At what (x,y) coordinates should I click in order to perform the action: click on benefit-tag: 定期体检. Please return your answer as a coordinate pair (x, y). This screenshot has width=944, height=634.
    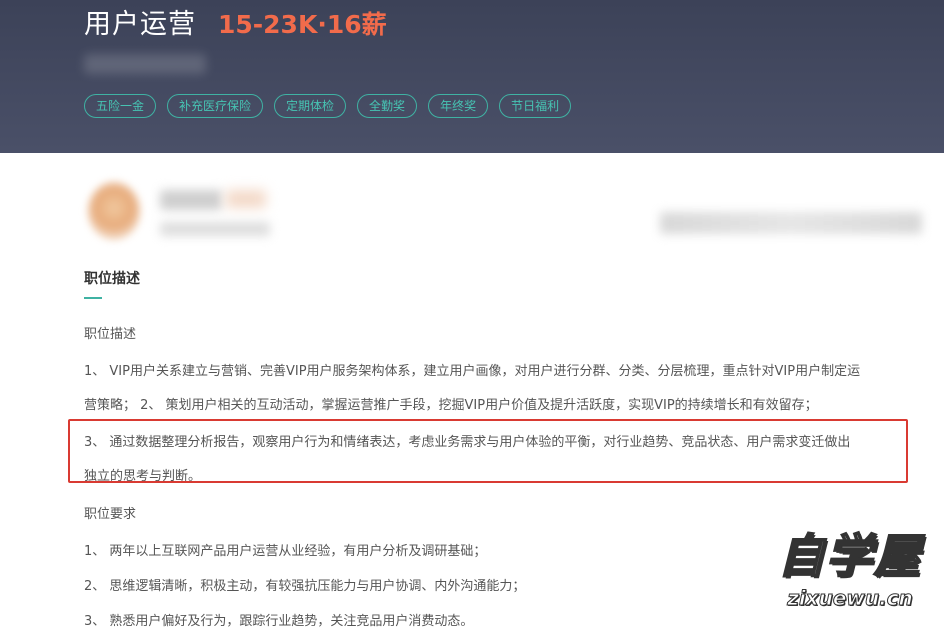
    Looking at the image, I should click on (310, 106).